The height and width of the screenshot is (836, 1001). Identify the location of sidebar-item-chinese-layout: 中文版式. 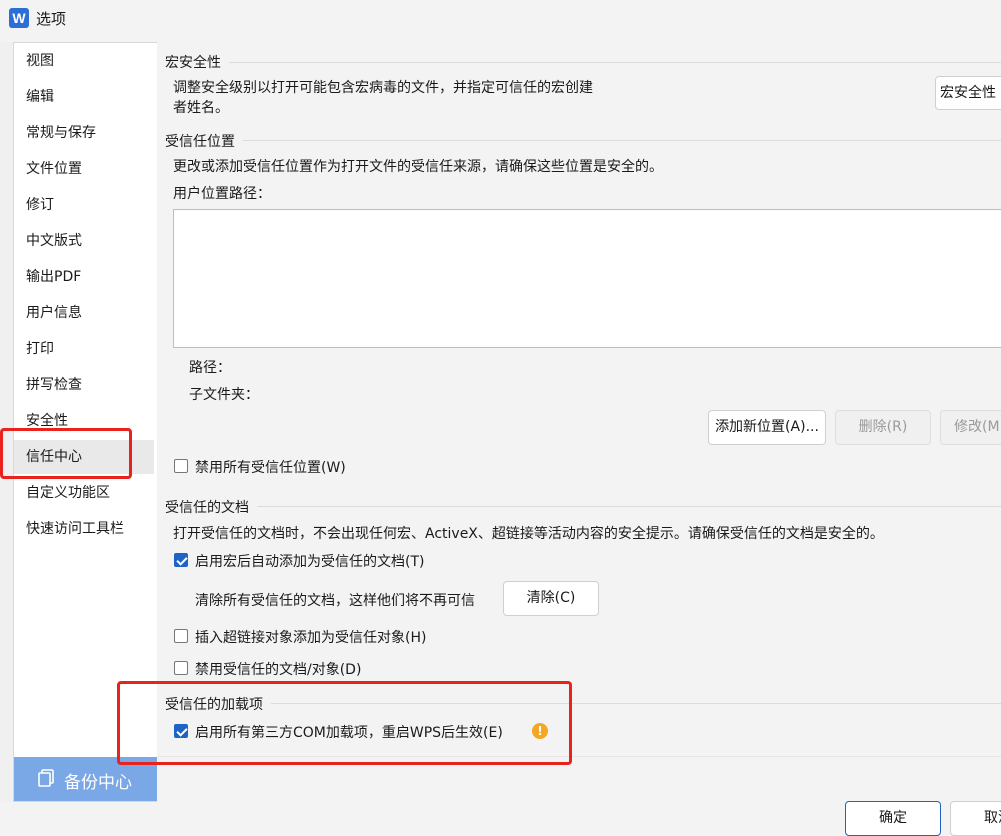
(84, 241).